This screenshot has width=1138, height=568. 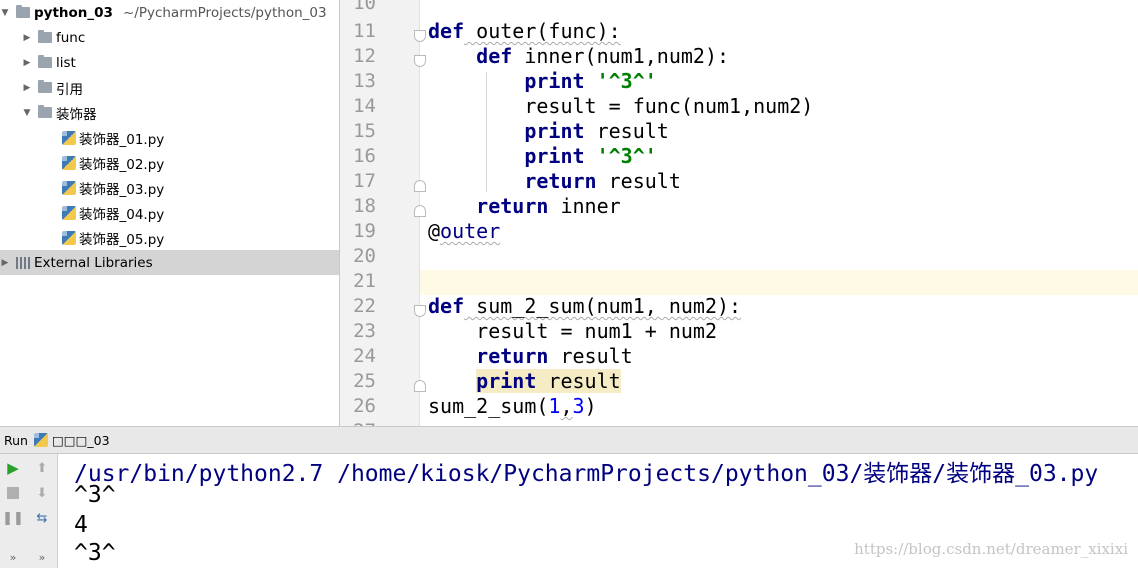 I want to click on tree-file: 装饰器_04.py, so click(x=169, y=212).